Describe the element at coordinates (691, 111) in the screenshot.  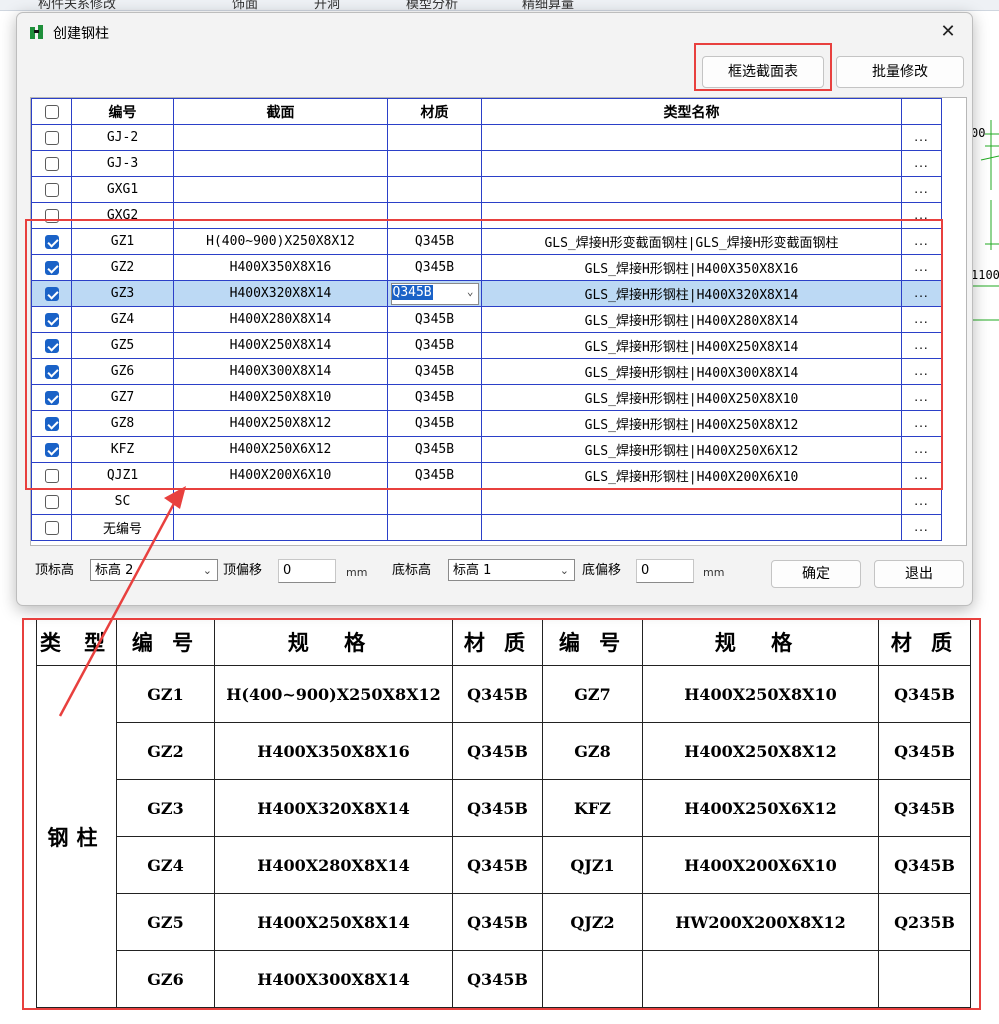
I see `column-header-type-name: 类型名称` at that location.